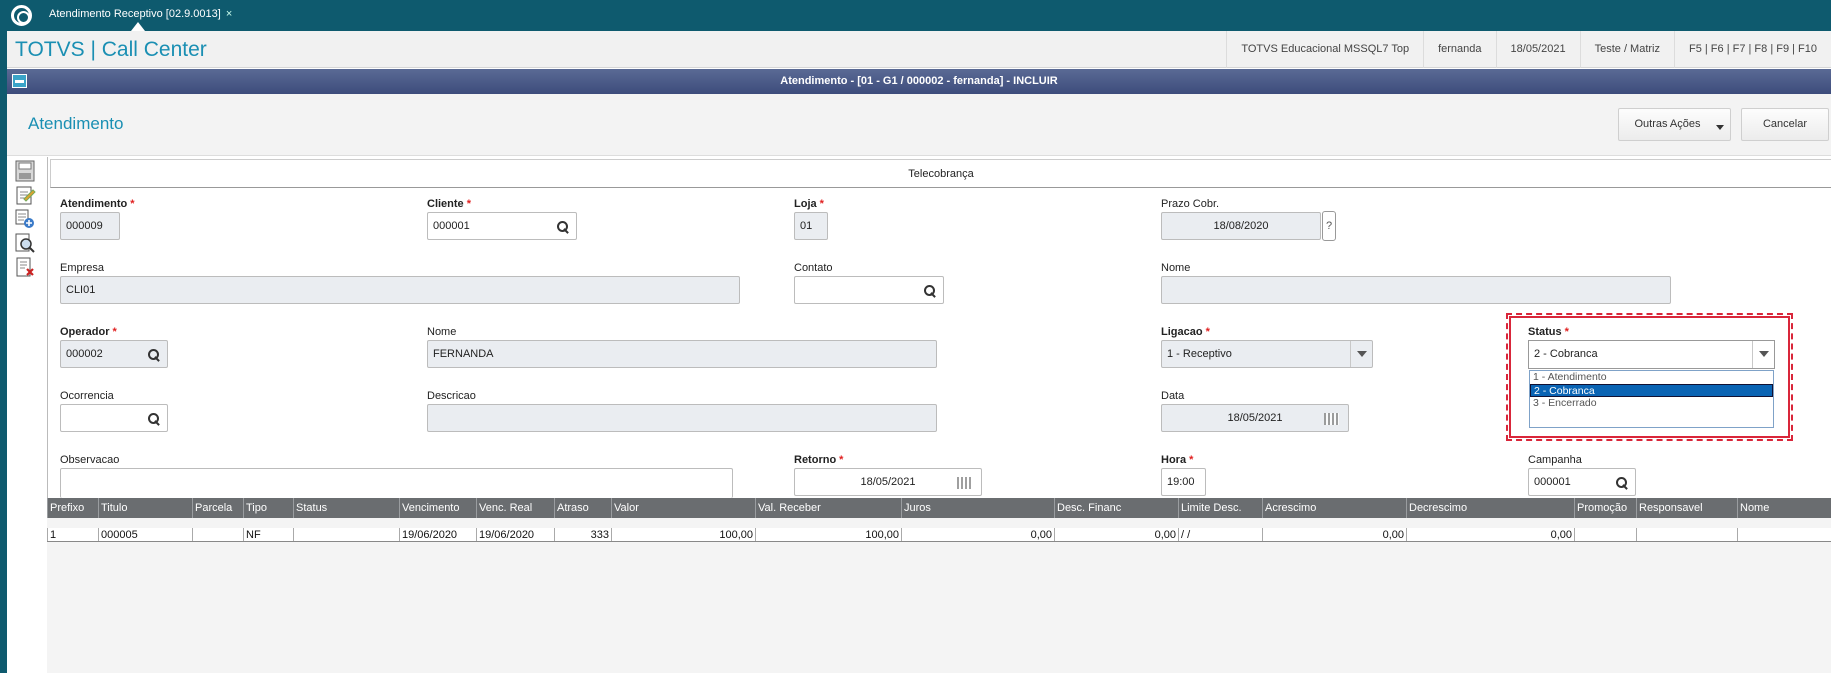 The width and height of the screenshot is (1831, 673). Describe the element at coordinates (1651, 403) in the screenshot. I see `status-option-3: 3 - Encerrado` at that location.